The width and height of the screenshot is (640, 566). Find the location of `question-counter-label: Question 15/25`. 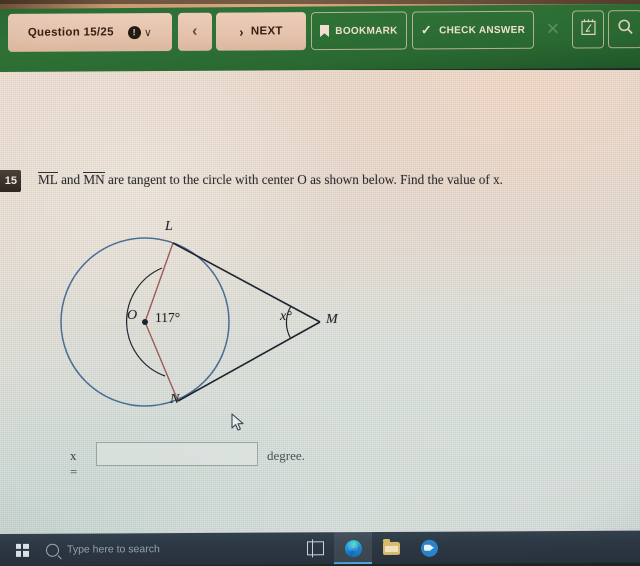

question-counter-label: Question 15/25 is located at coordinates (70, 32).